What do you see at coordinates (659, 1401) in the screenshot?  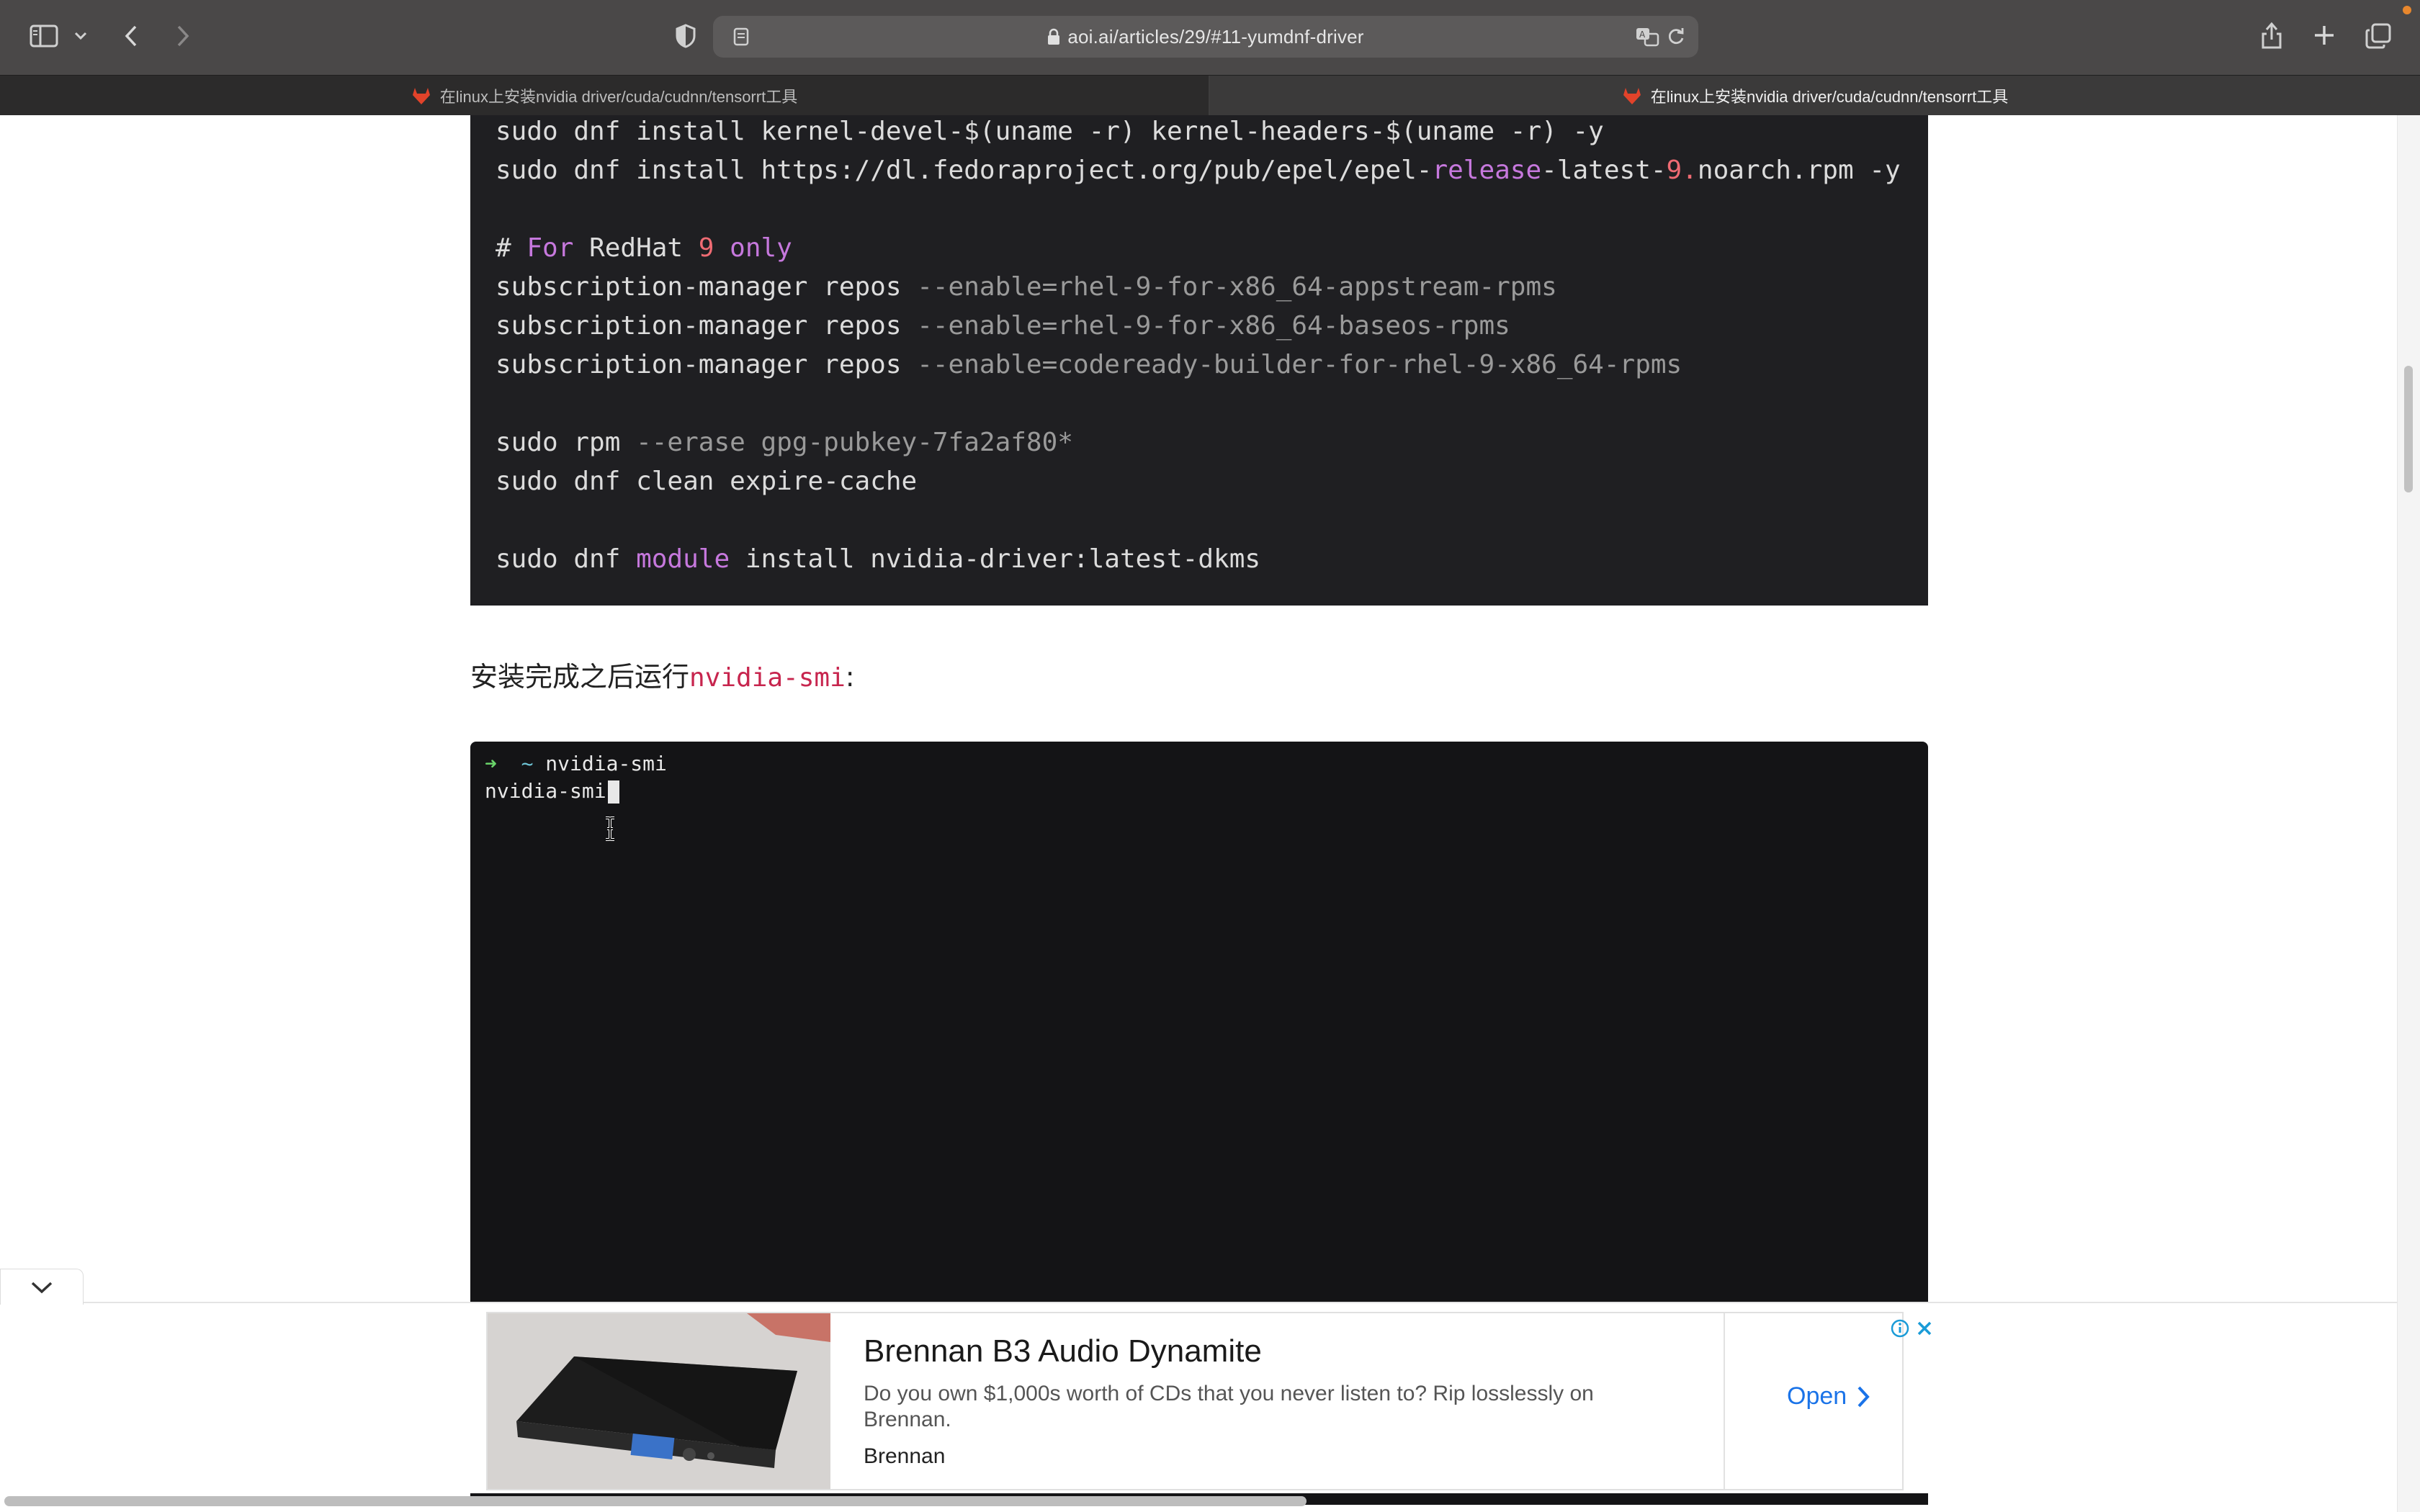 I see `ad-product-image` at bounding box center [659, 1401].